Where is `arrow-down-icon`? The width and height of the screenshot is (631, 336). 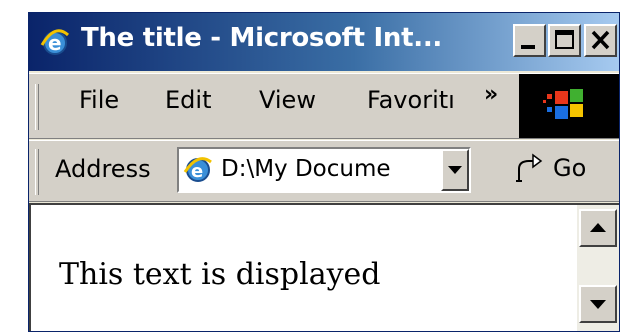
arrow-down-icon is located at coordinates (598, 304).